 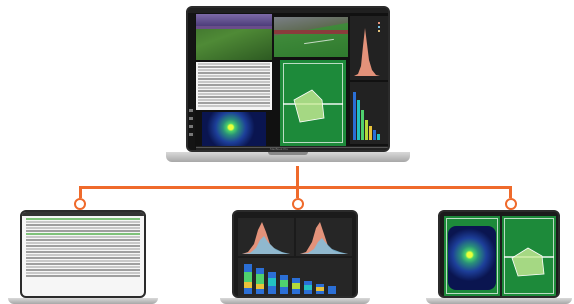 I want to click on main-laptop-notch, so click(x=288, y=153).